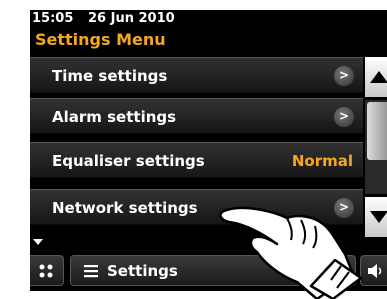 Image resolution: width=387 pixels, height=299 pixels. I want to click on page-title: Settings Menu, so click(100, 39).